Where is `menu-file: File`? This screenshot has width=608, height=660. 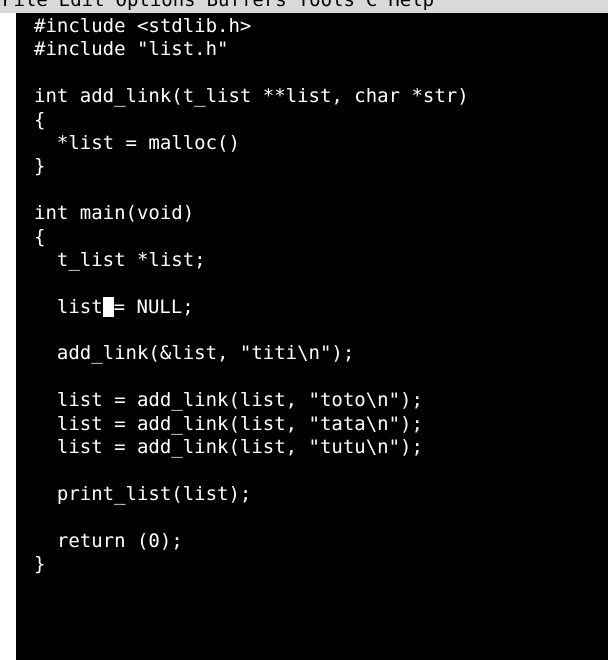 menu-file: File is located at coordinates (30, 5).